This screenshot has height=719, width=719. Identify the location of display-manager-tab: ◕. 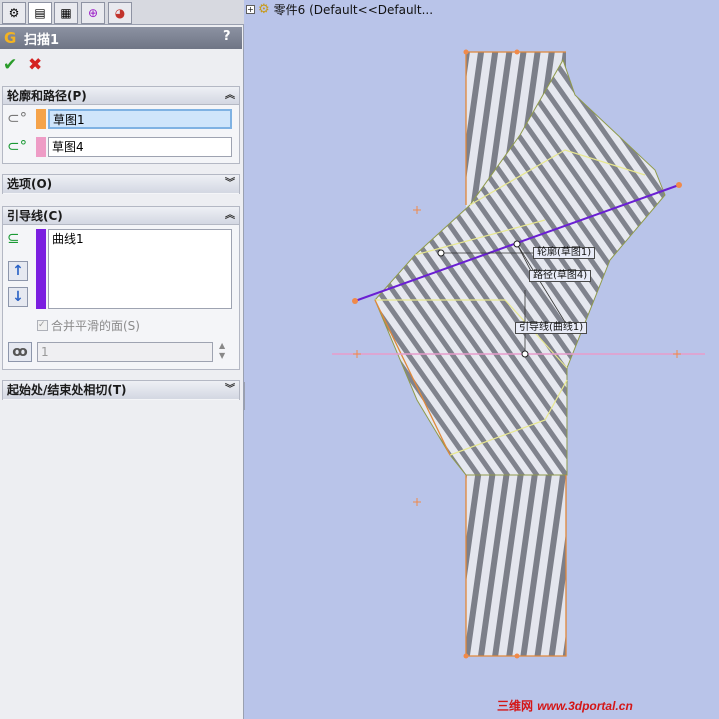
(120, 13).